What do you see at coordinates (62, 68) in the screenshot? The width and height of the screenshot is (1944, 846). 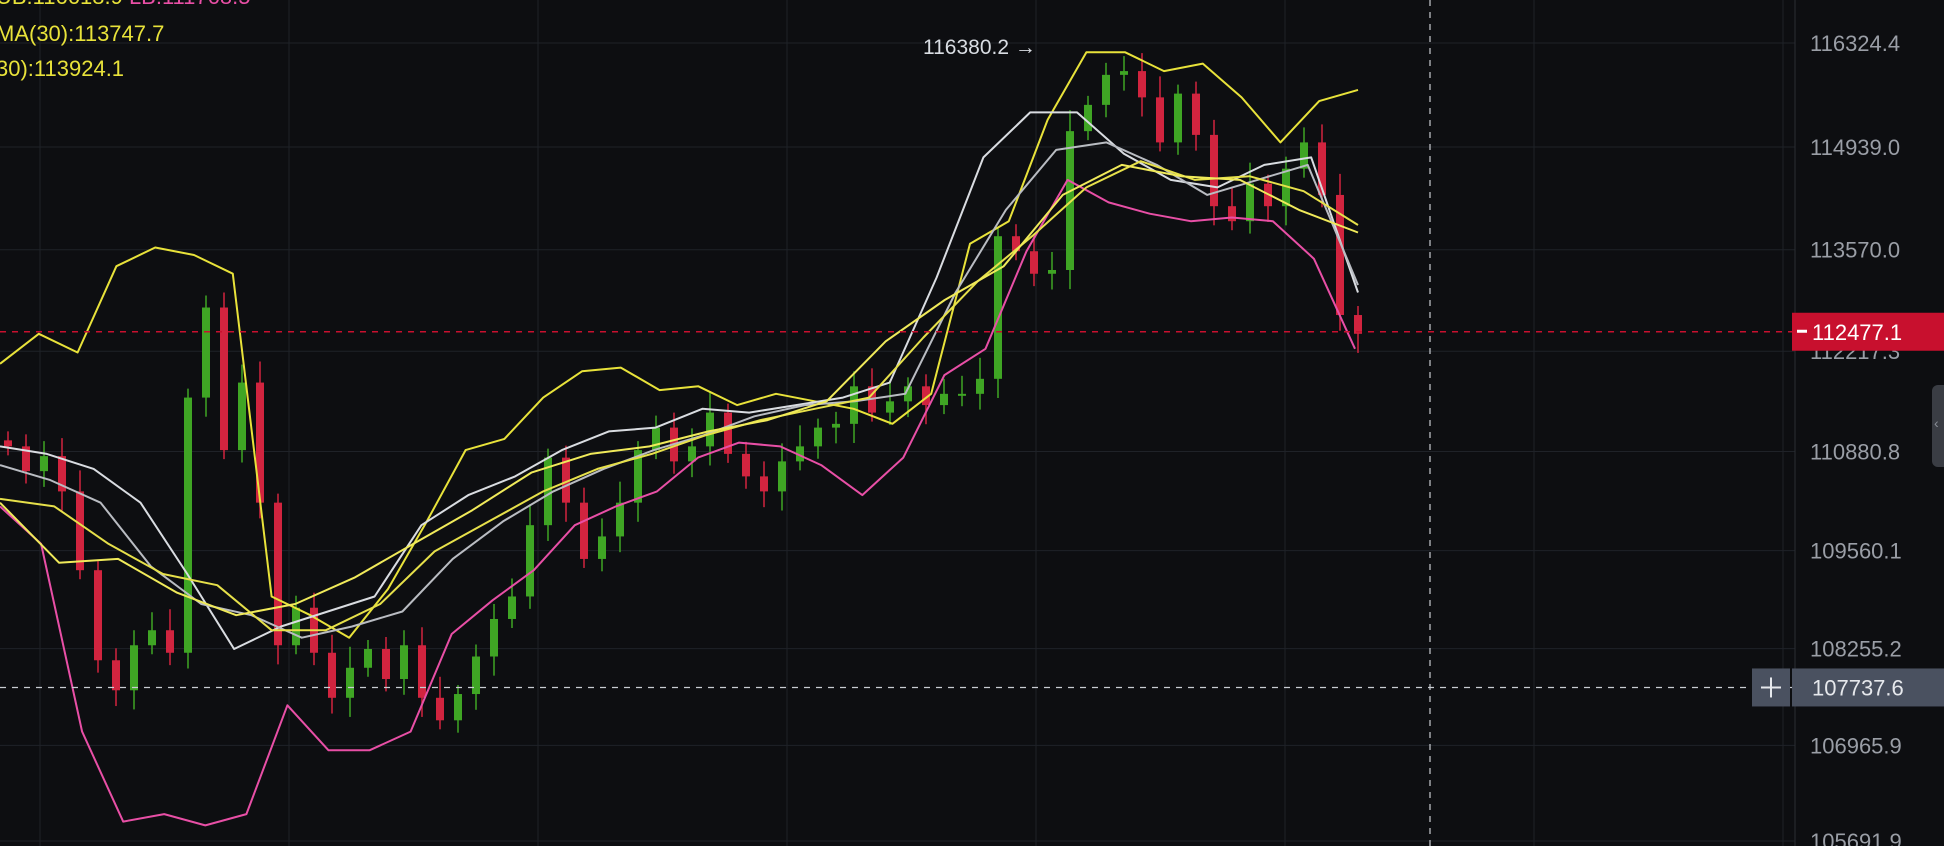 I see `legend-indicator-30: 30):113924.1` at bounding box center [62, 68].